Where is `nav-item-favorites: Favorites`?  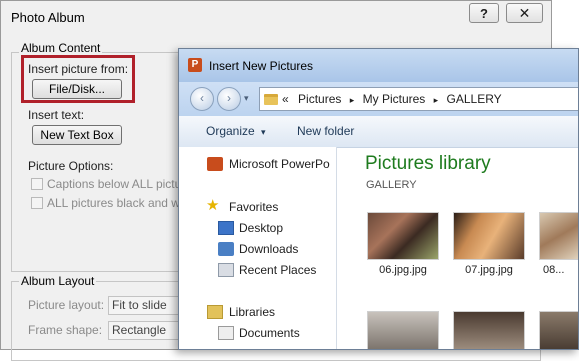
nav-item-favorites: Favorites is located at coordinates (253, 207).